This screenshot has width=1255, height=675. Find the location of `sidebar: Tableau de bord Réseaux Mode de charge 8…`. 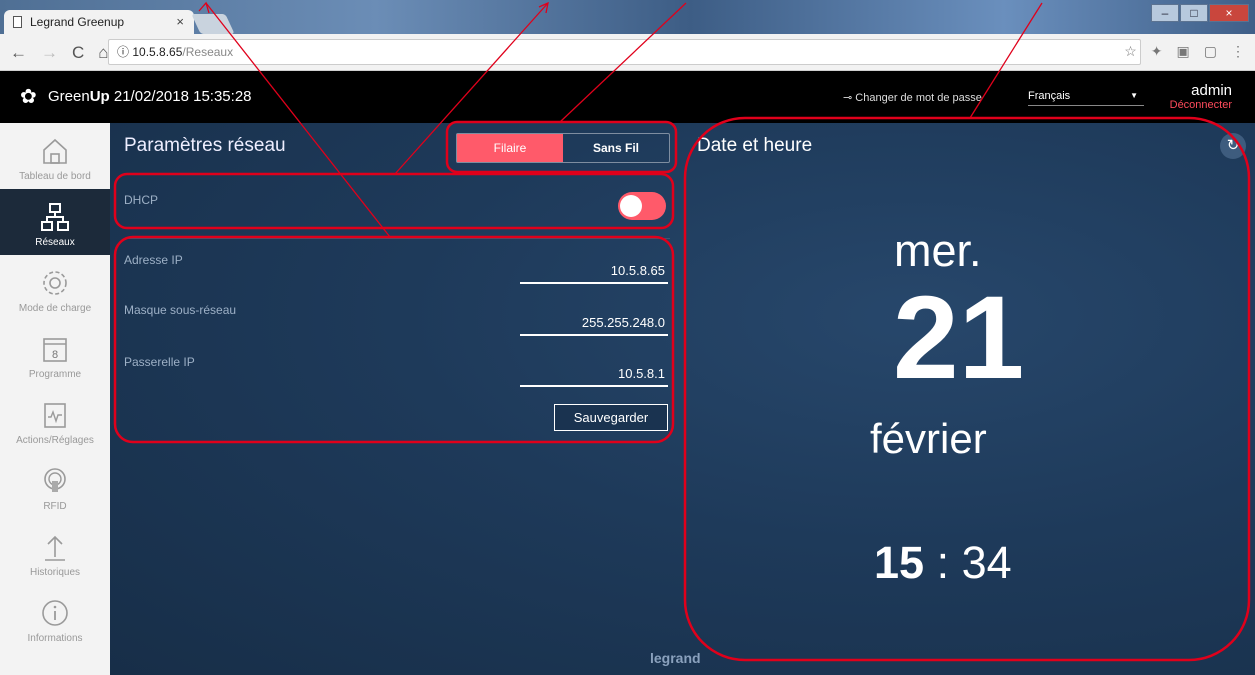

sidebar: Tableau de bord Réseaux Mode de charge 8… is located at coordinates (55, 399).